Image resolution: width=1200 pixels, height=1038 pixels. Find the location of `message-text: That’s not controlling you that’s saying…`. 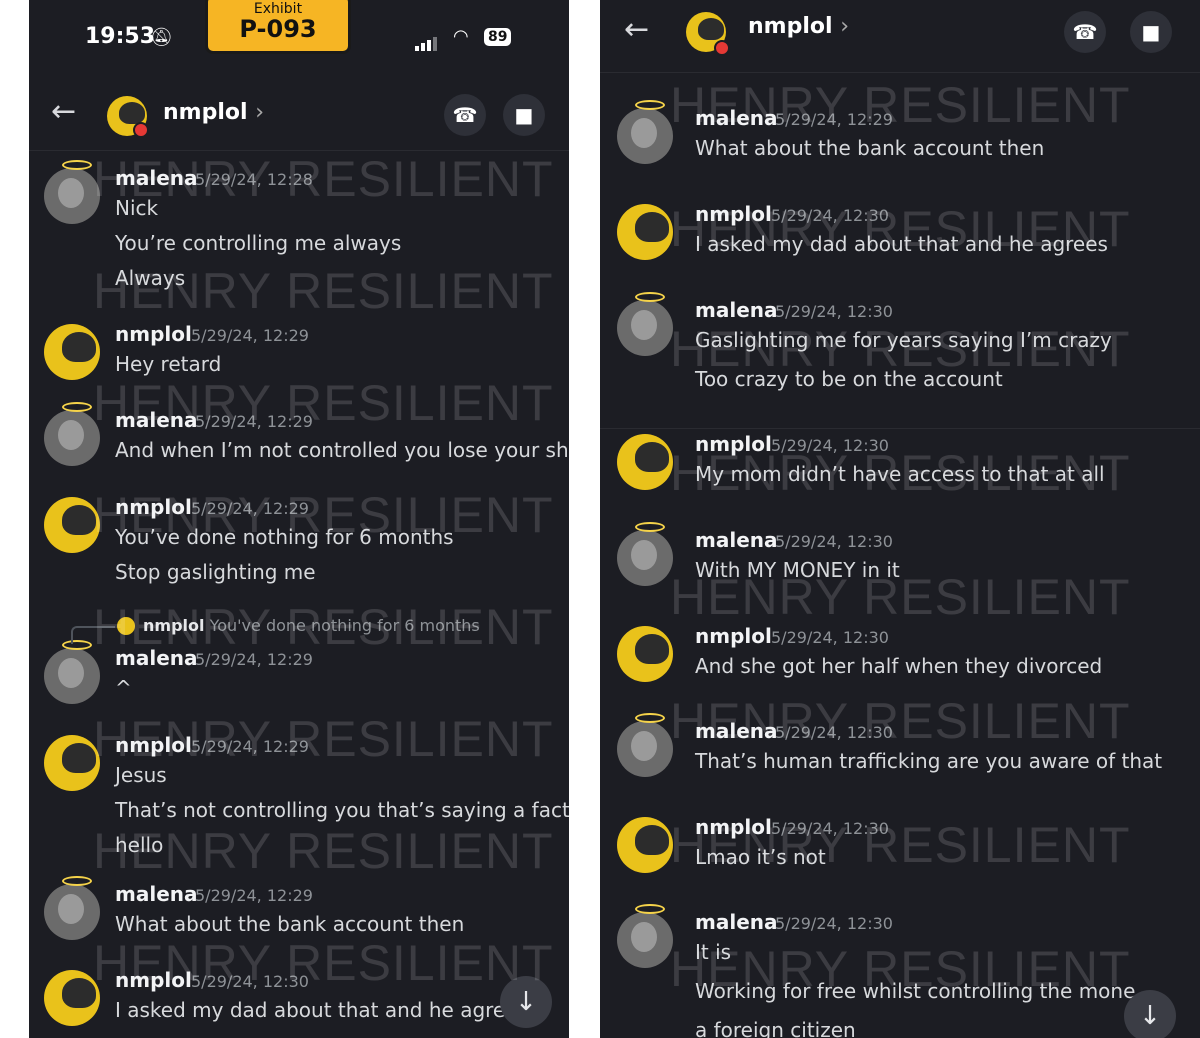

message-text: That’s not controlling you that’s saying… is located at coordinates (342, 810).